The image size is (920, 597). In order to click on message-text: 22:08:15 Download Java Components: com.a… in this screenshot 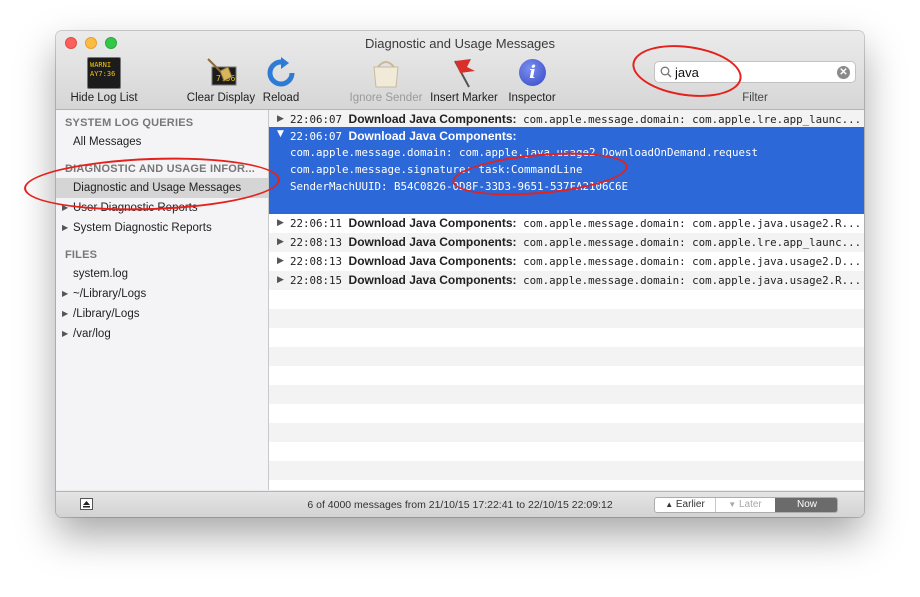, I will do `click(575, 280)`.